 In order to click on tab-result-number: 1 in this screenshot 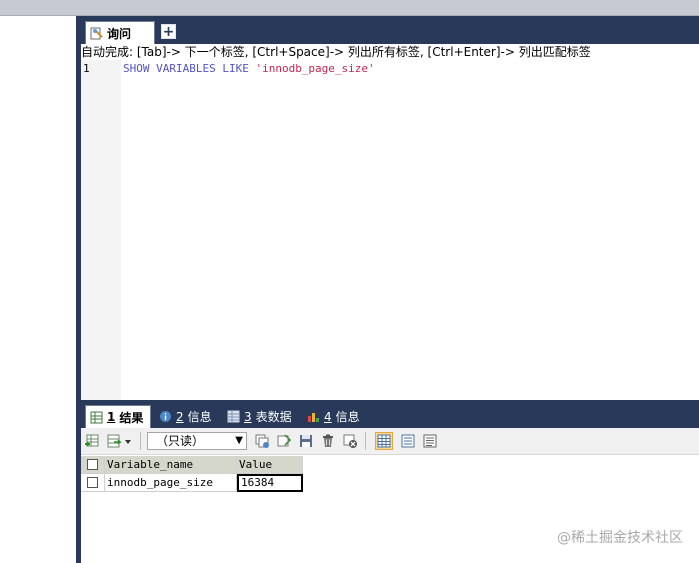, I will do `click(111, 417)`.